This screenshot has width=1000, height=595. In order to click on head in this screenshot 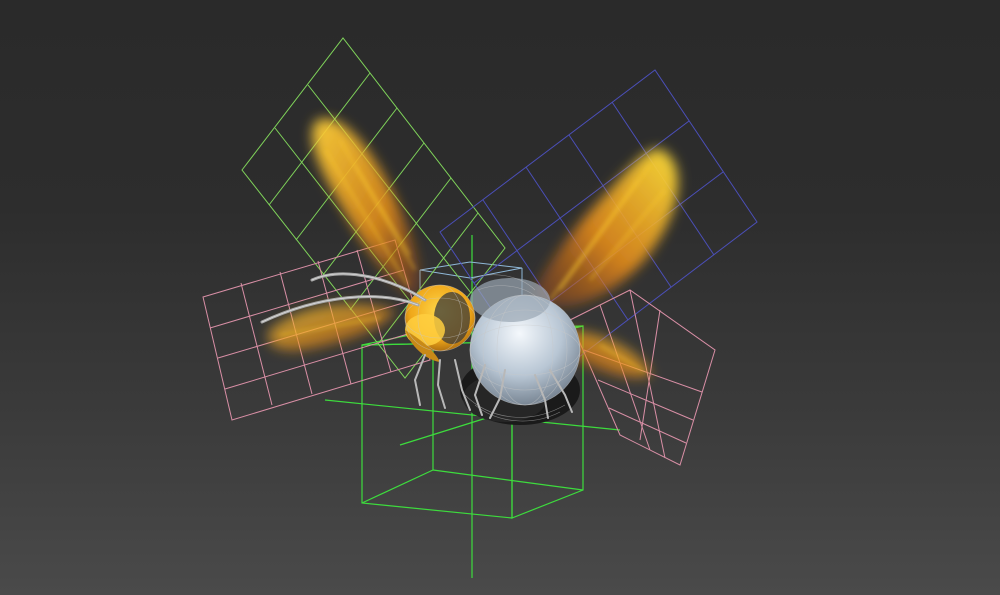, I will do `click(440, 323)`.